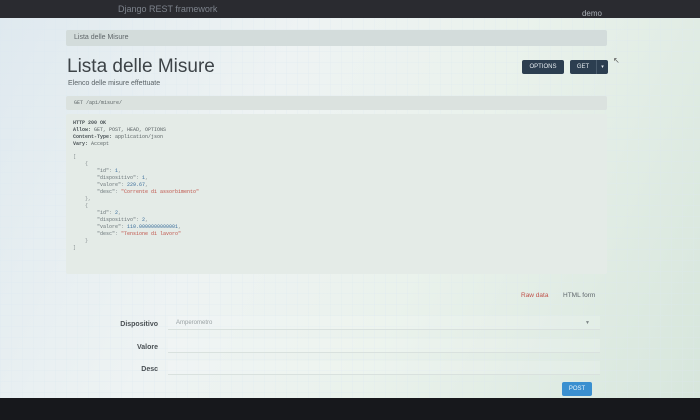  Describe the element at coordinates (167, 9) in the screenshot. I see `brand-link: Django REST framework` at that location.